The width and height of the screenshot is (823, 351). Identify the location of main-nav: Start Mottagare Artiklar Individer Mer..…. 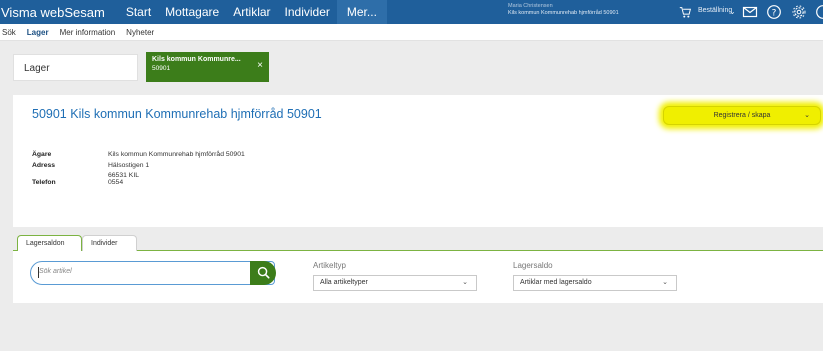
(253, 12).